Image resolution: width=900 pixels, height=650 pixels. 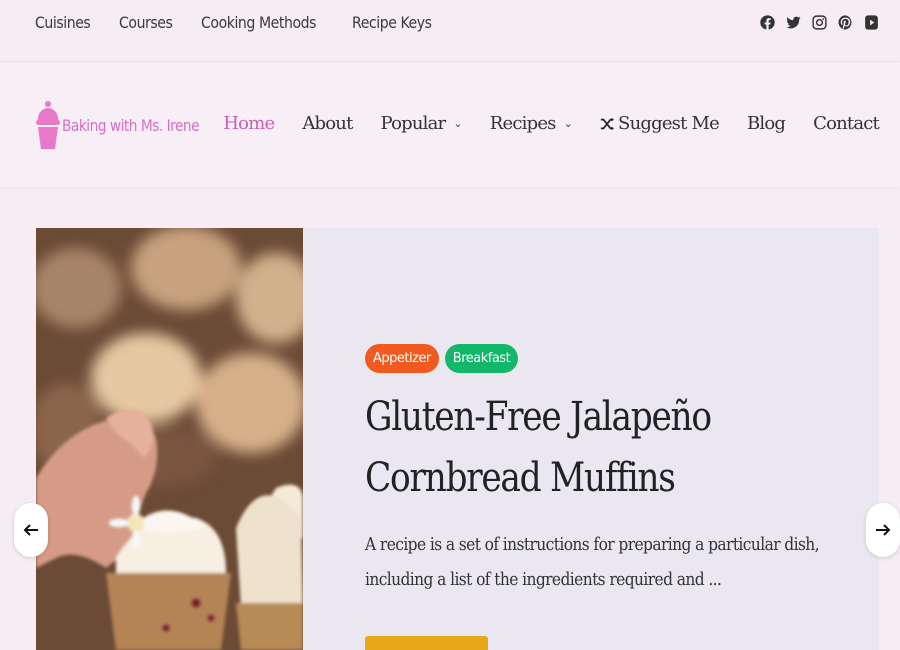 What do you see at coordinates (793, 22) in the screenshot?
I see `twitter-icon` at bounding box center [793, 22].